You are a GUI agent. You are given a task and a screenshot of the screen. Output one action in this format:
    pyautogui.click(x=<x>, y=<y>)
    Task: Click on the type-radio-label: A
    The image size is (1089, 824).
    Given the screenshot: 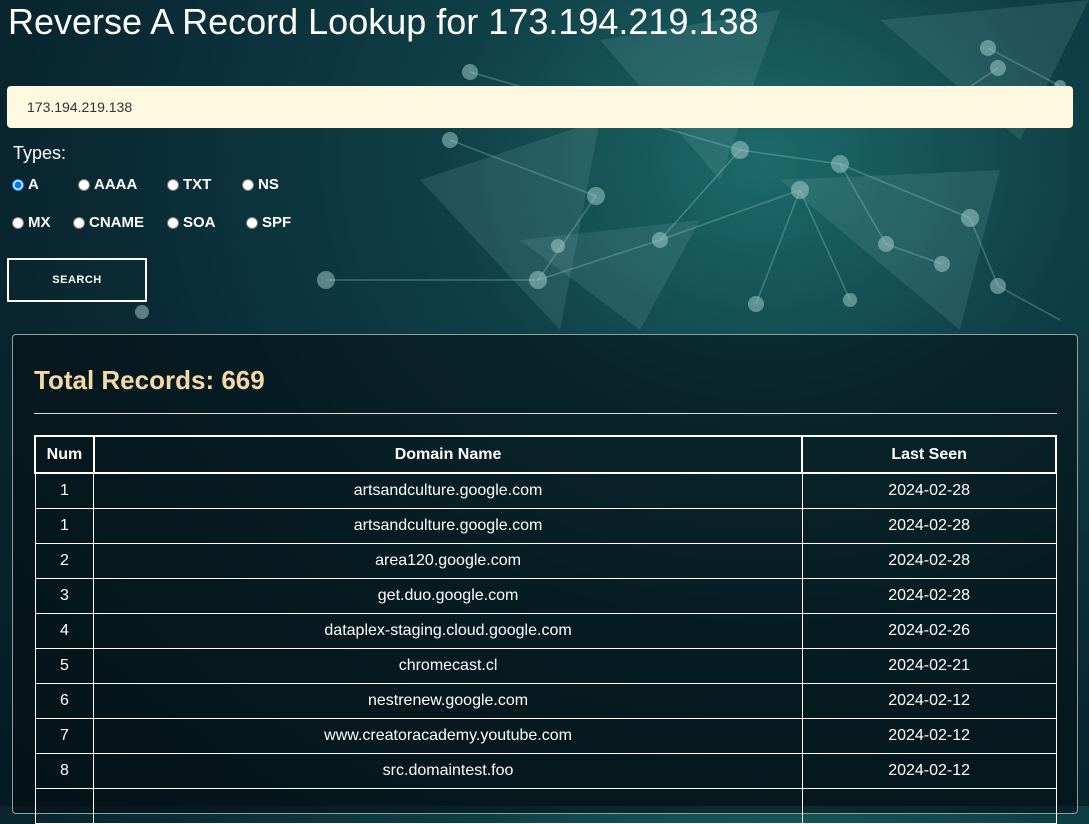 What is the action you would take?
    pyautogui.click(x=33, y=184)
    